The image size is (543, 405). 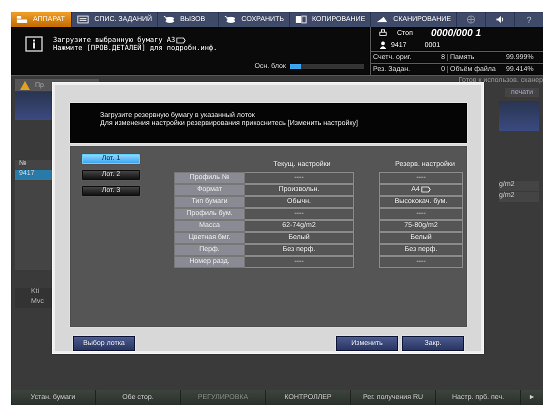 I want to click on scanner-icon, so click(x=382, y=19).